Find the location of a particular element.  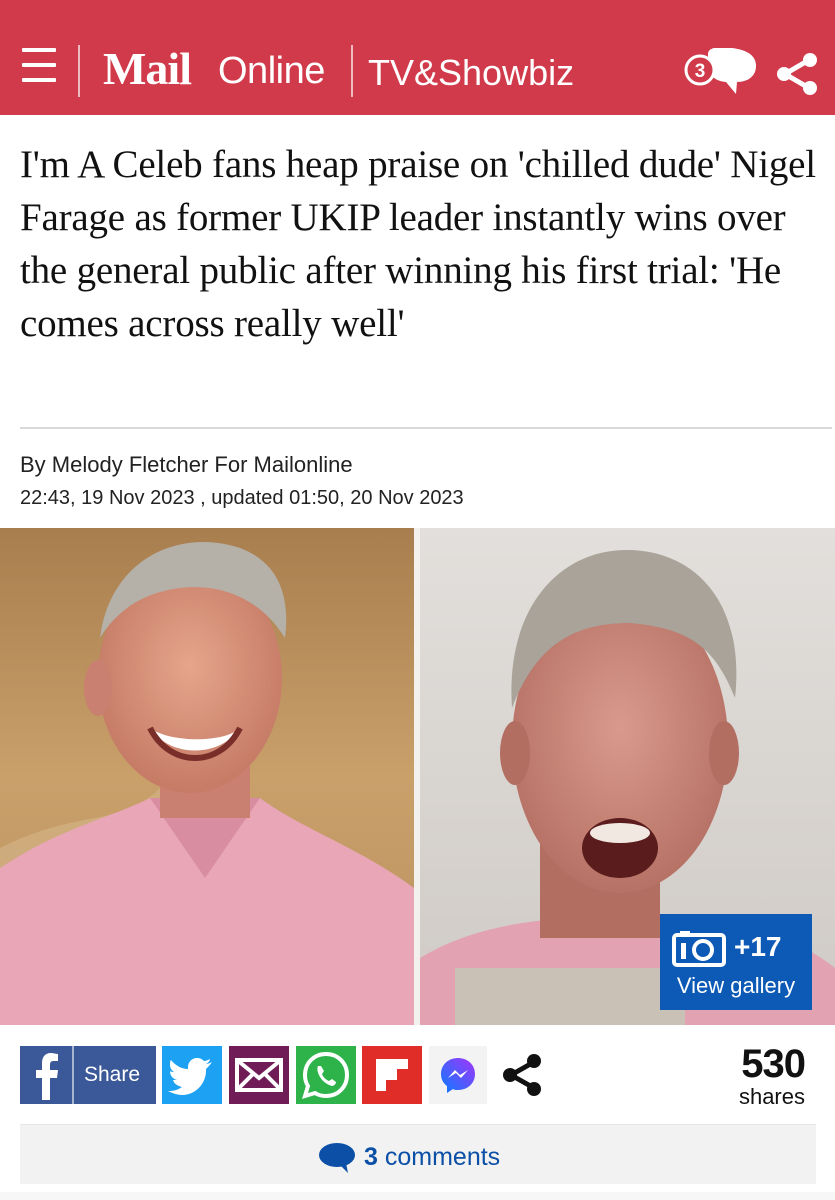

site-header: Mail Online TV&Showbiz 3 is located at coordinates (417, 57).